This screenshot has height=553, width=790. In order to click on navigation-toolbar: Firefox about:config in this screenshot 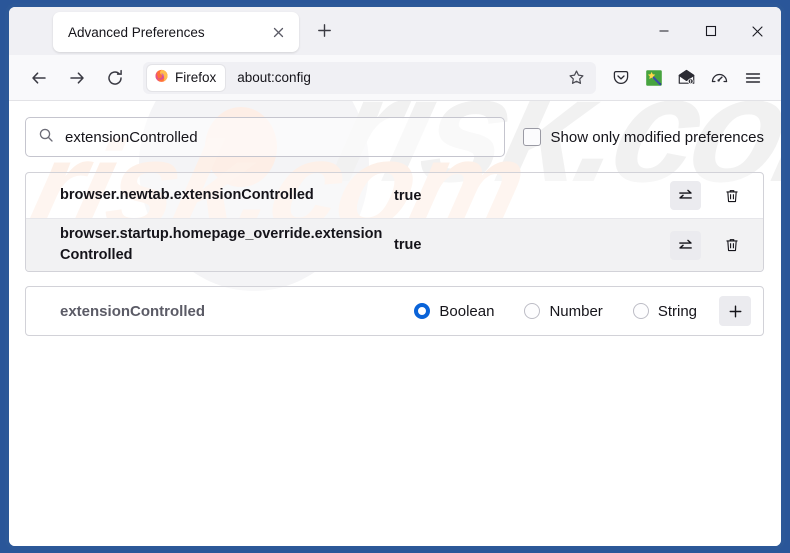, I will do `click(395, 78)`.